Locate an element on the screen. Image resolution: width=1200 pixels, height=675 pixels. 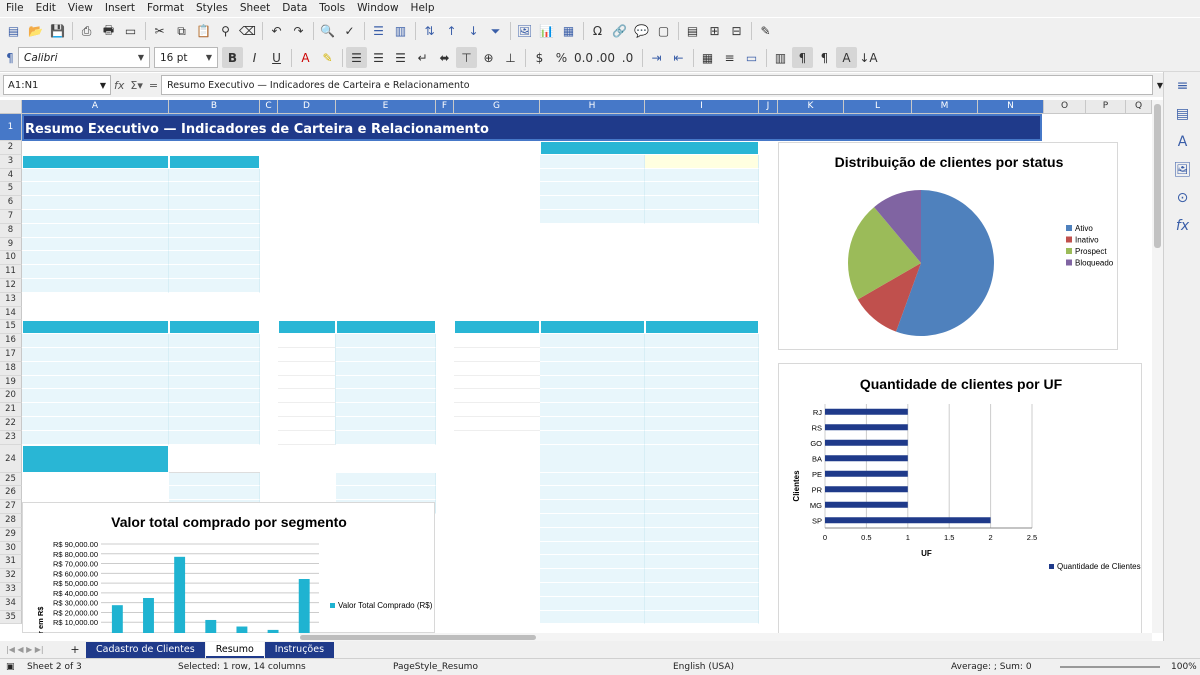
row-header-19: 19 is located at coordinates (11, 382).